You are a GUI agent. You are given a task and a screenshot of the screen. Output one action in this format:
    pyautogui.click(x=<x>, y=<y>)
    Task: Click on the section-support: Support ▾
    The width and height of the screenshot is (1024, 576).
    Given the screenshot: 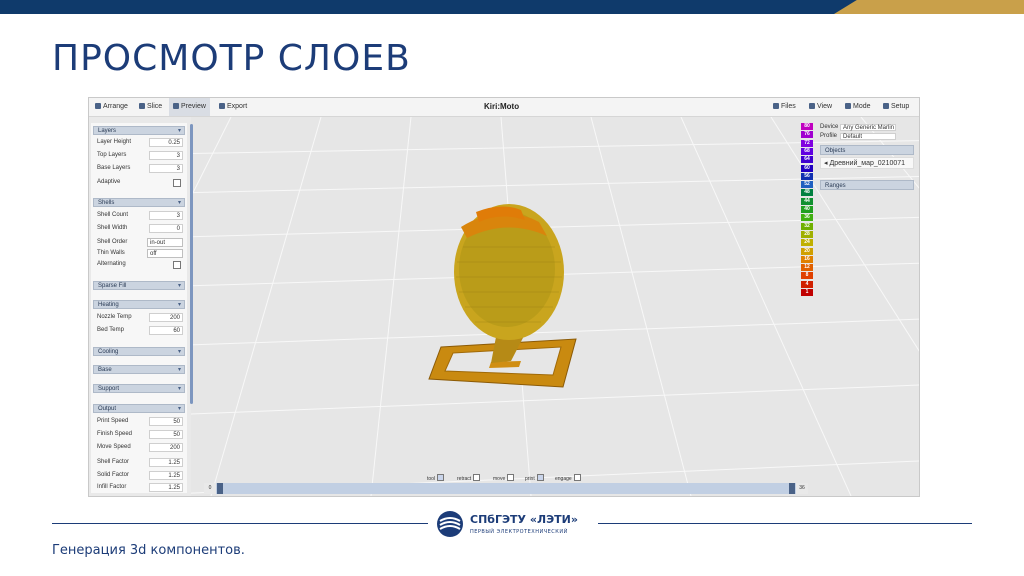 What is the action you would take?
    pyautogui.click(x=139, y=388)
    